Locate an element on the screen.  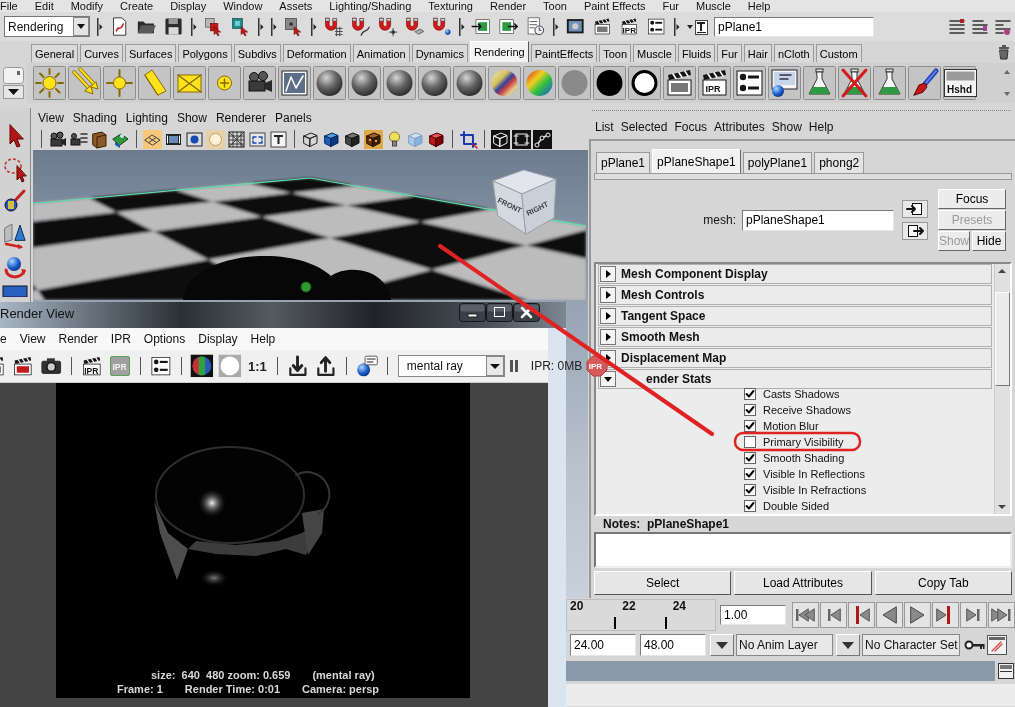
arrows-icon is located at coordinates (84, 83).